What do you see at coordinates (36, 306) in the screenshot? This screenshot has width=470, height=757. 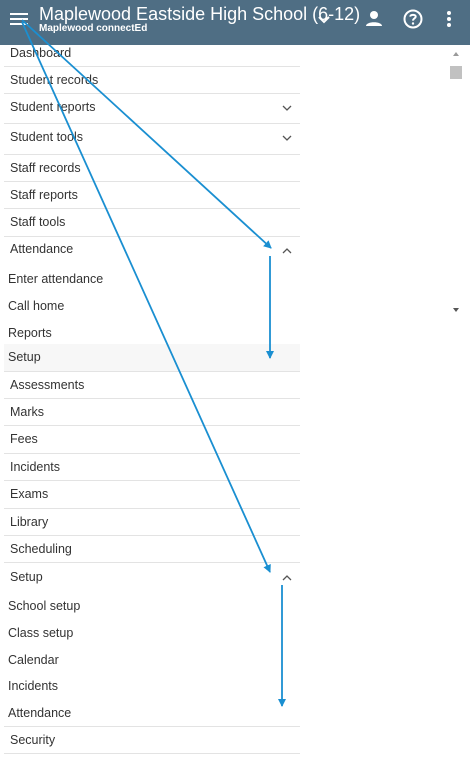 I see `nav-item-label: Call home` at bounding box center [36, 306].